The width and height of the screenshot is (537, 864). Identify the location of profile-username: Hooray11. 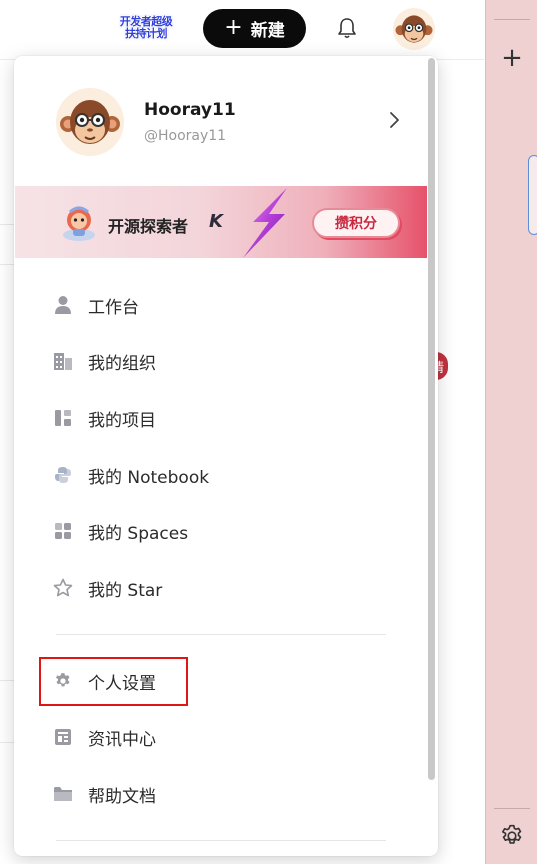
(190, 110).